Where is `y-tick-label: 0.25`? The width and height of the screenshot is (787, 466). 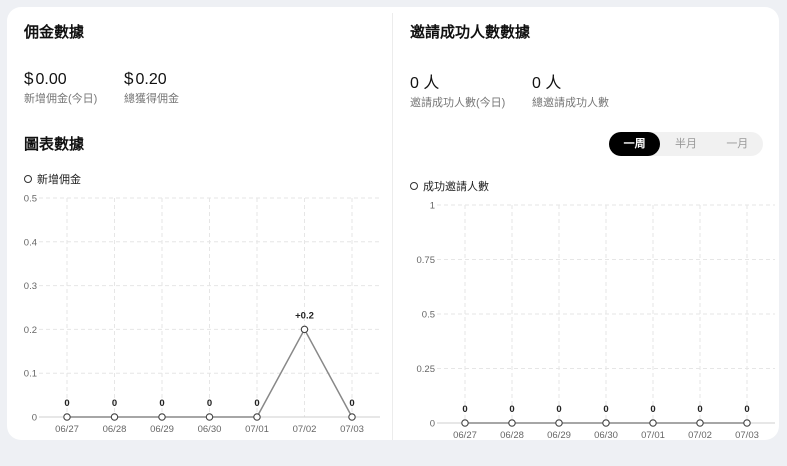
y-tick-label: 0.25 is located at coordinates (426, 369).